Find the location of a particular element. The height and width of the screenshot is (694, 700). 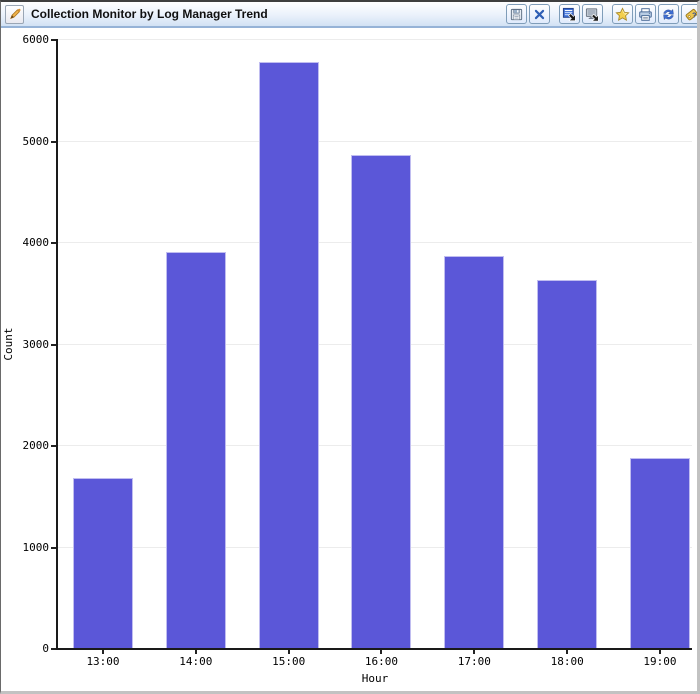

save-icon is located at coordinates (516, 14).